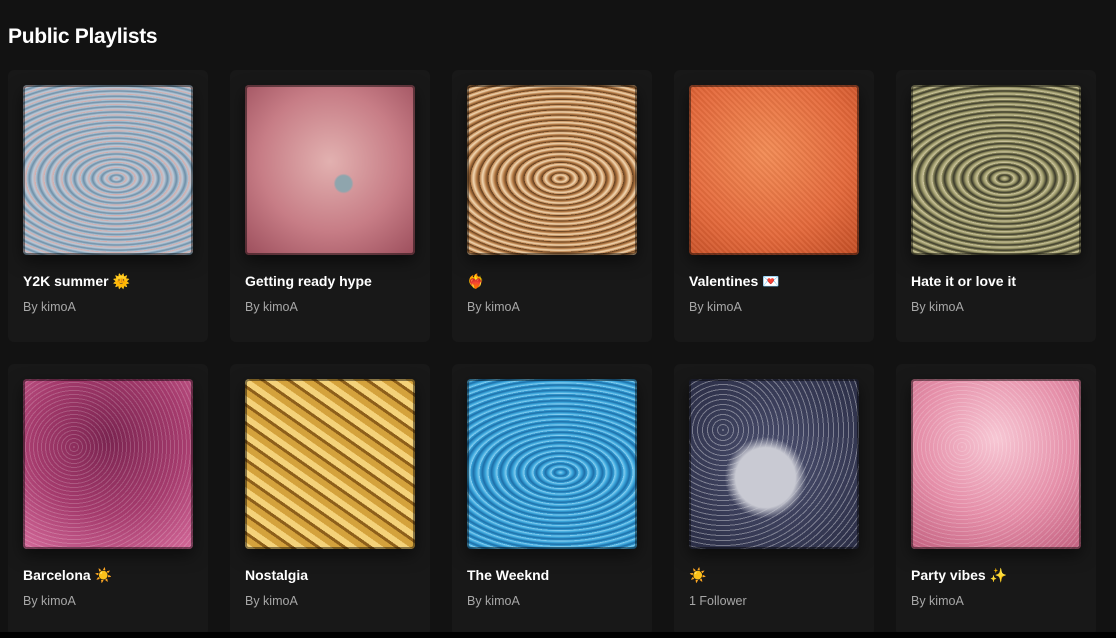 Image resolution: width=1116 pixels, height=638 pixels. I want to click on playlist-card: ☀️ 1 Follower, so click(774, 500).